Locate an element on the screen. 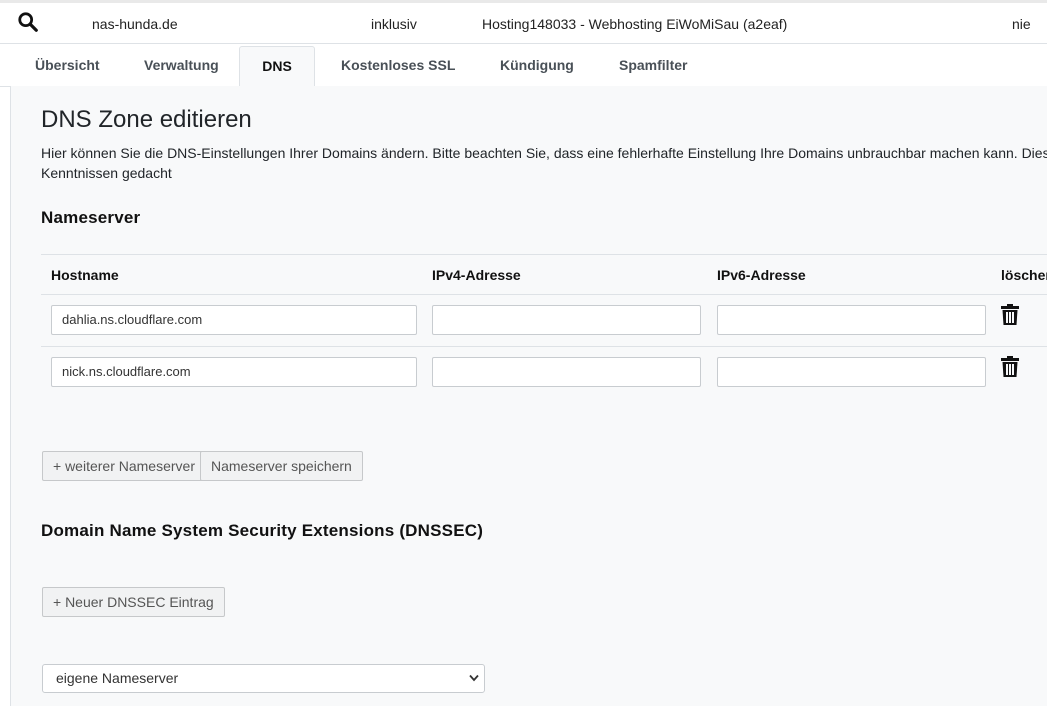  tab-spamfilter: Spamfilter is located at coordinates (653, 65).